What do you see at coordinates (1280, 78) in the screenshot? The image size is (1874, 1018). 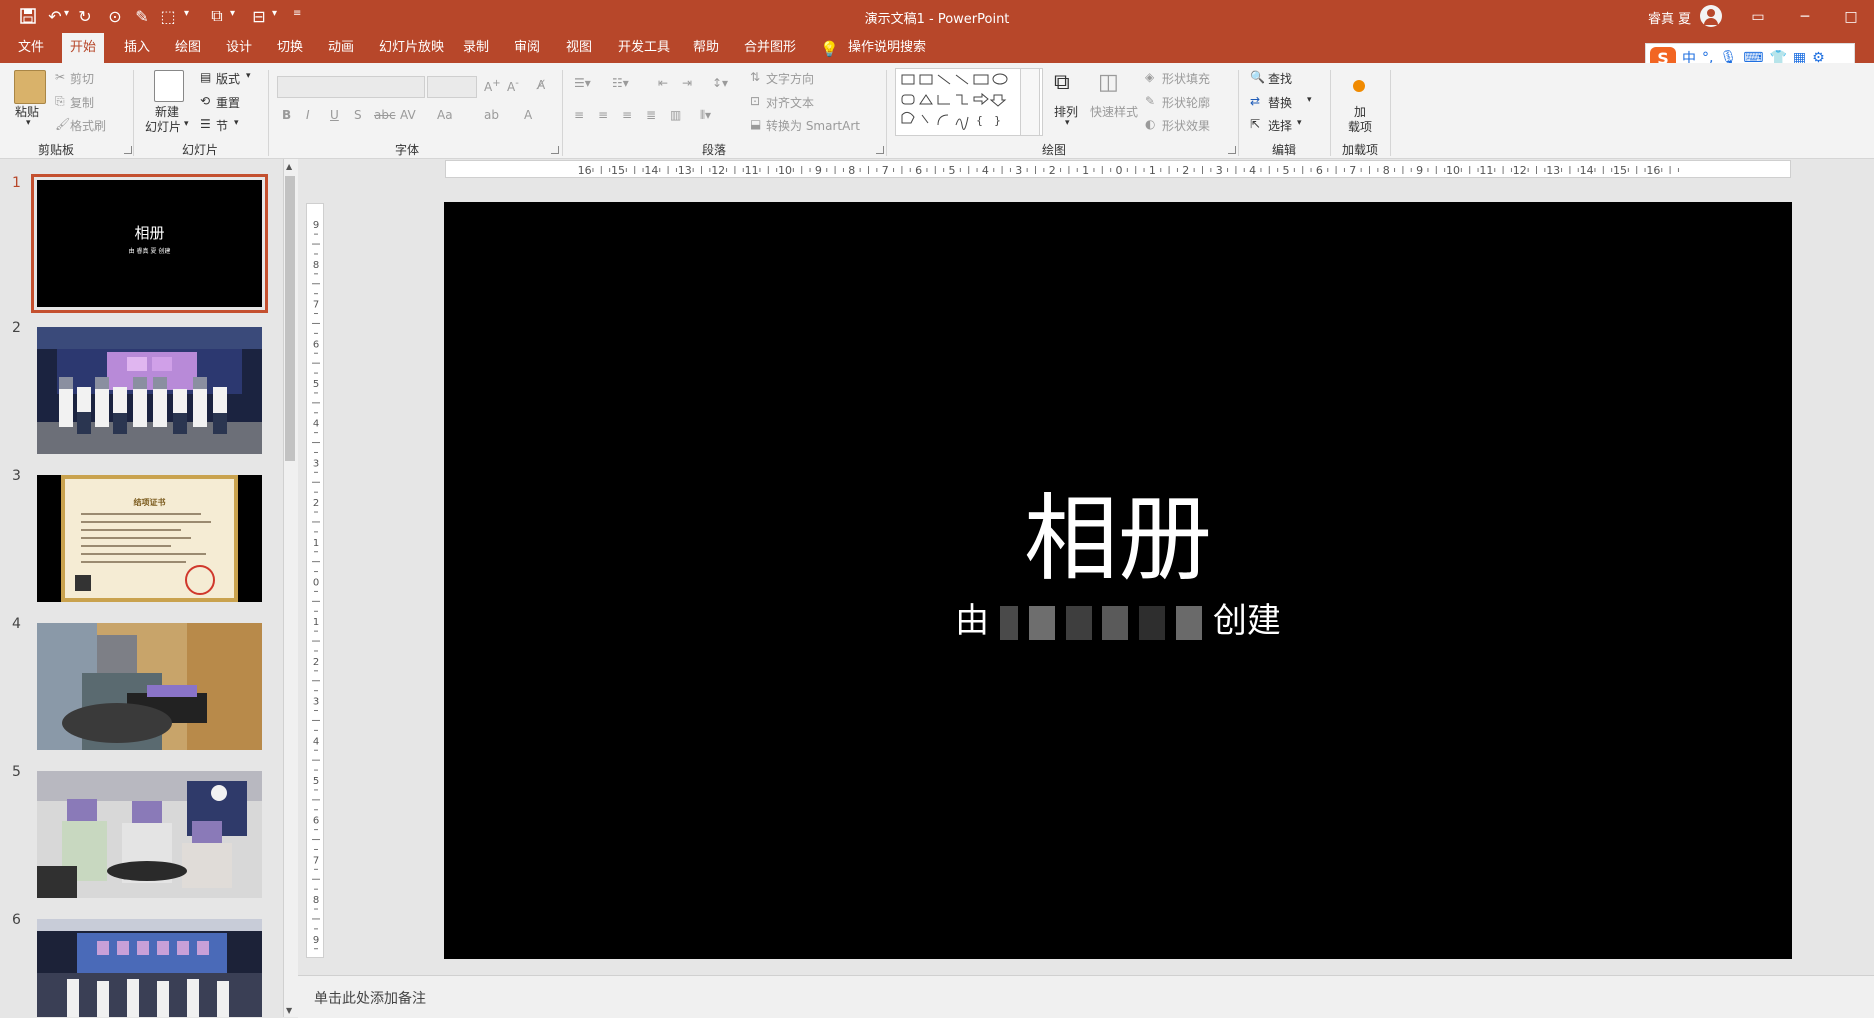 I see `find-button: 查找` at bounding box center [1280, 78].